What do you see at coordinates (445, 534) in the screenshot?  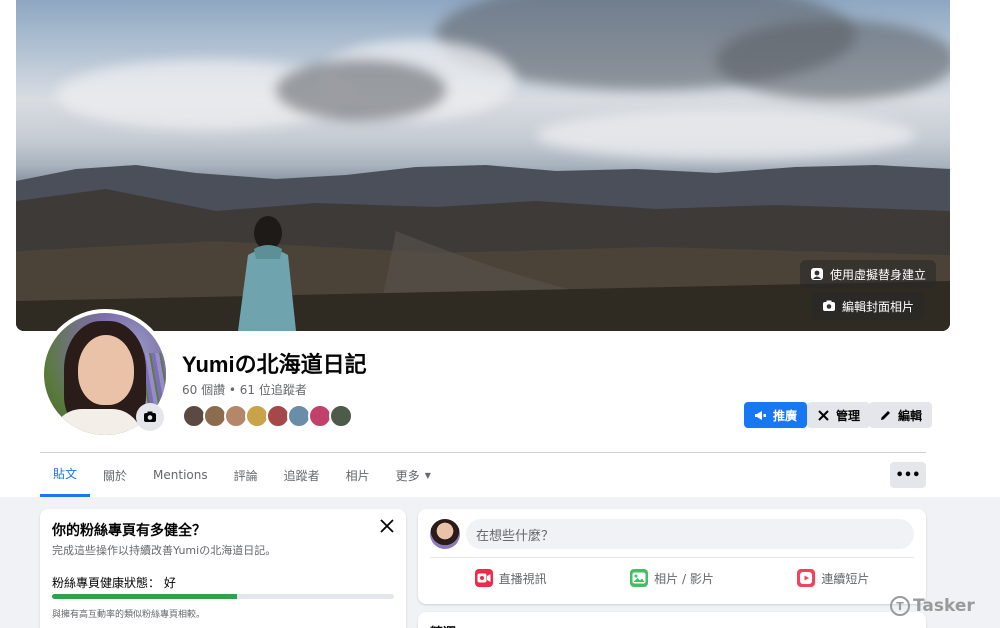 I see `composer-avatar` at bounding box center [445, 534].